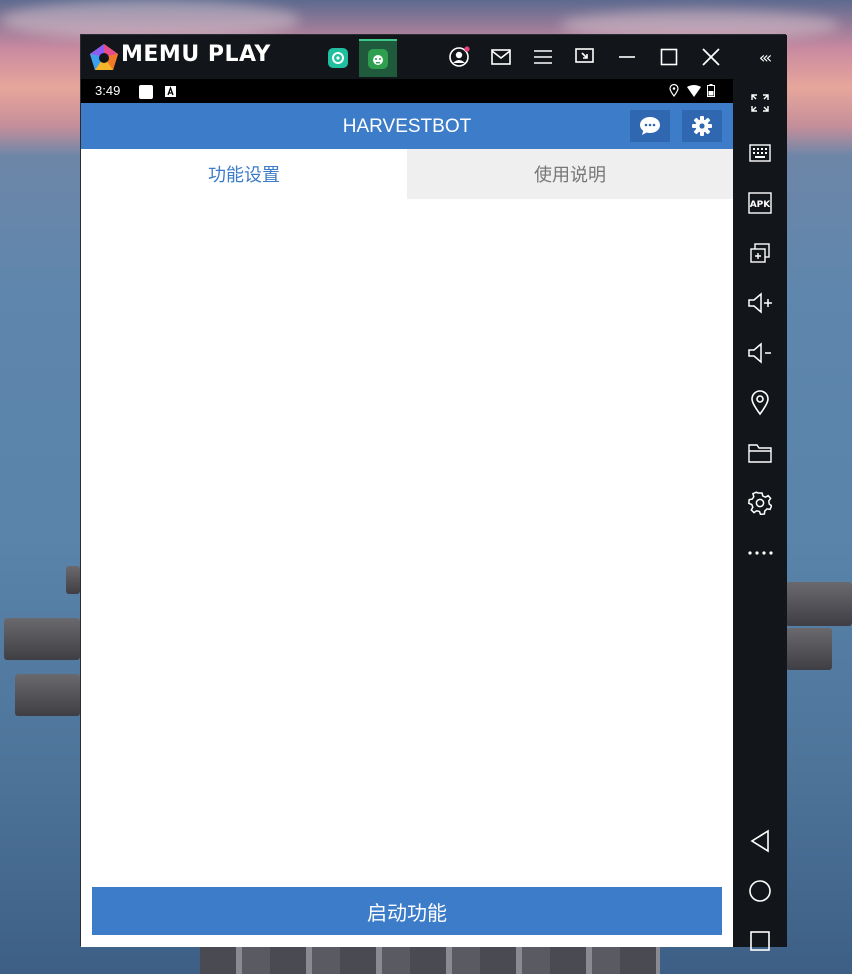 The width and height of the screenshot is (852, 974). I want to click on status-time: 3:49, so click(108, 90).